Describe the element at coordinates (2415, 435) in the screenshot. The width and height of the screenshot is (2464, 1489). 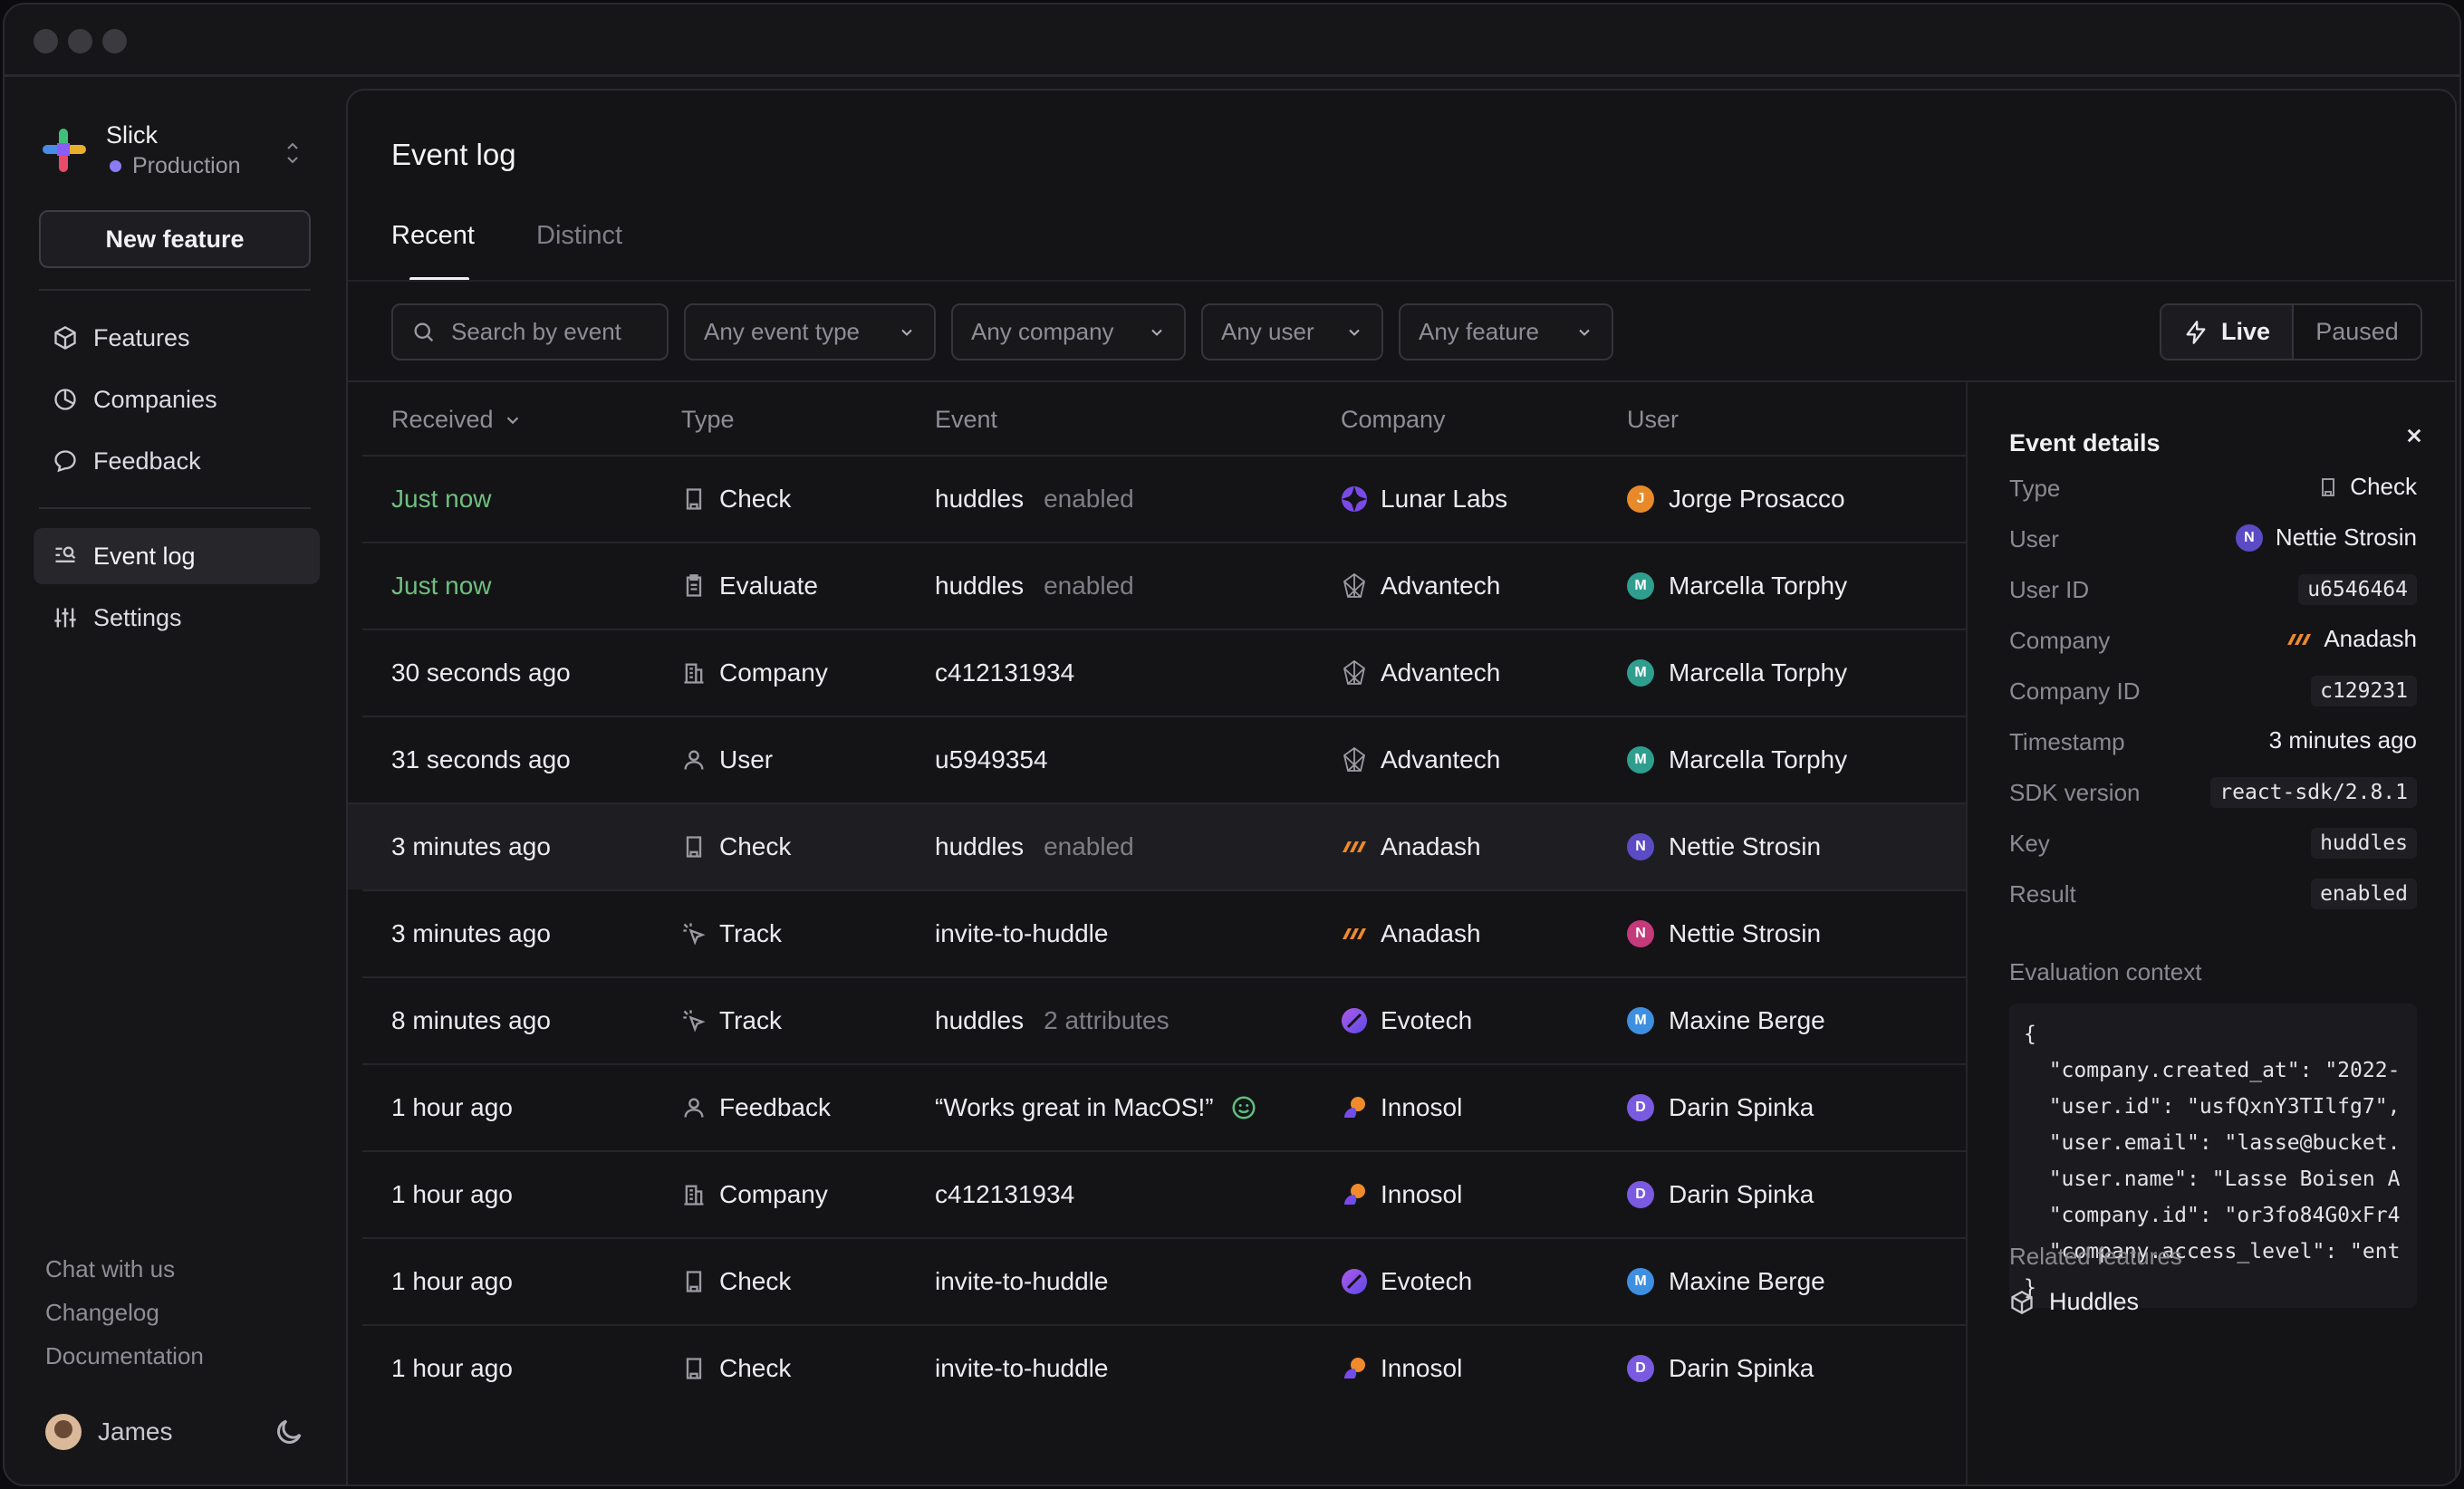
I see `close-icon` at that location.